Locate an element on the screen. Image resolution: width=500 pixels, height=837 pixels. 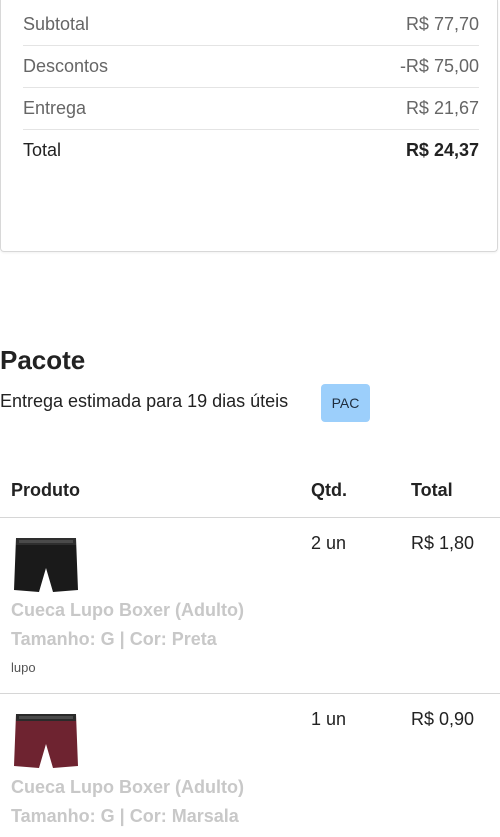
column-header-total: Total is located at coordinates (432, 490).